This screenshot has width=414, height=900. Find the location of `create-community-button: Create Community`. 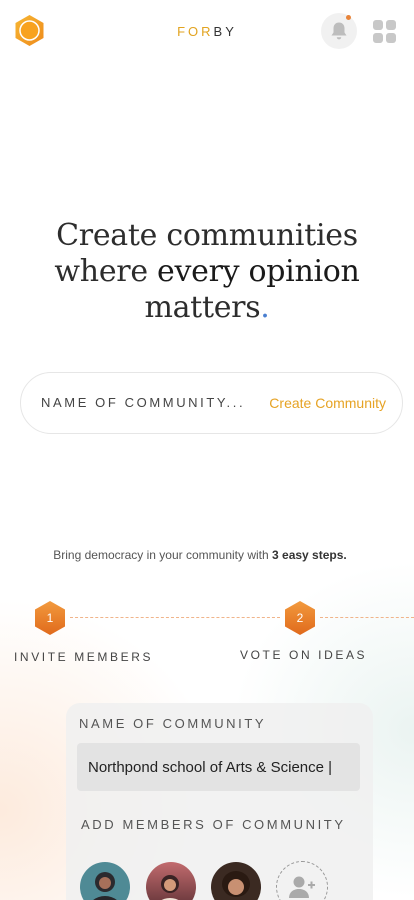

create-community-button: Create Community is located at coordinates (327, 403).